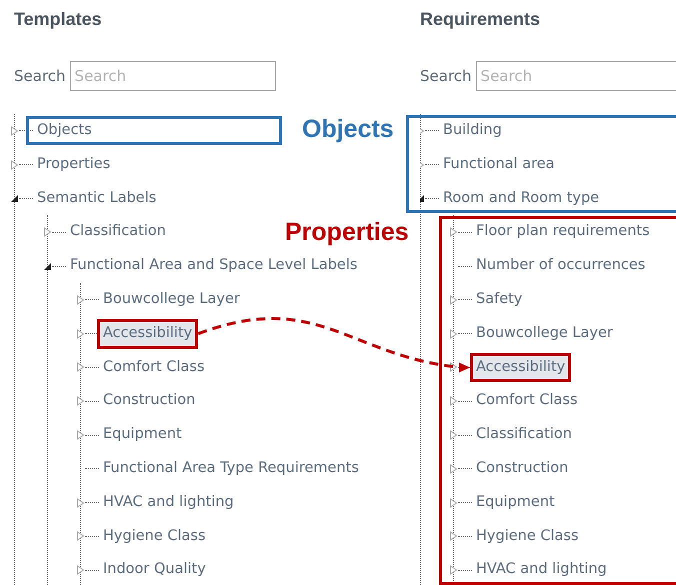  I want to click on tree-item: Floor plan requirements, so click(563, 232).